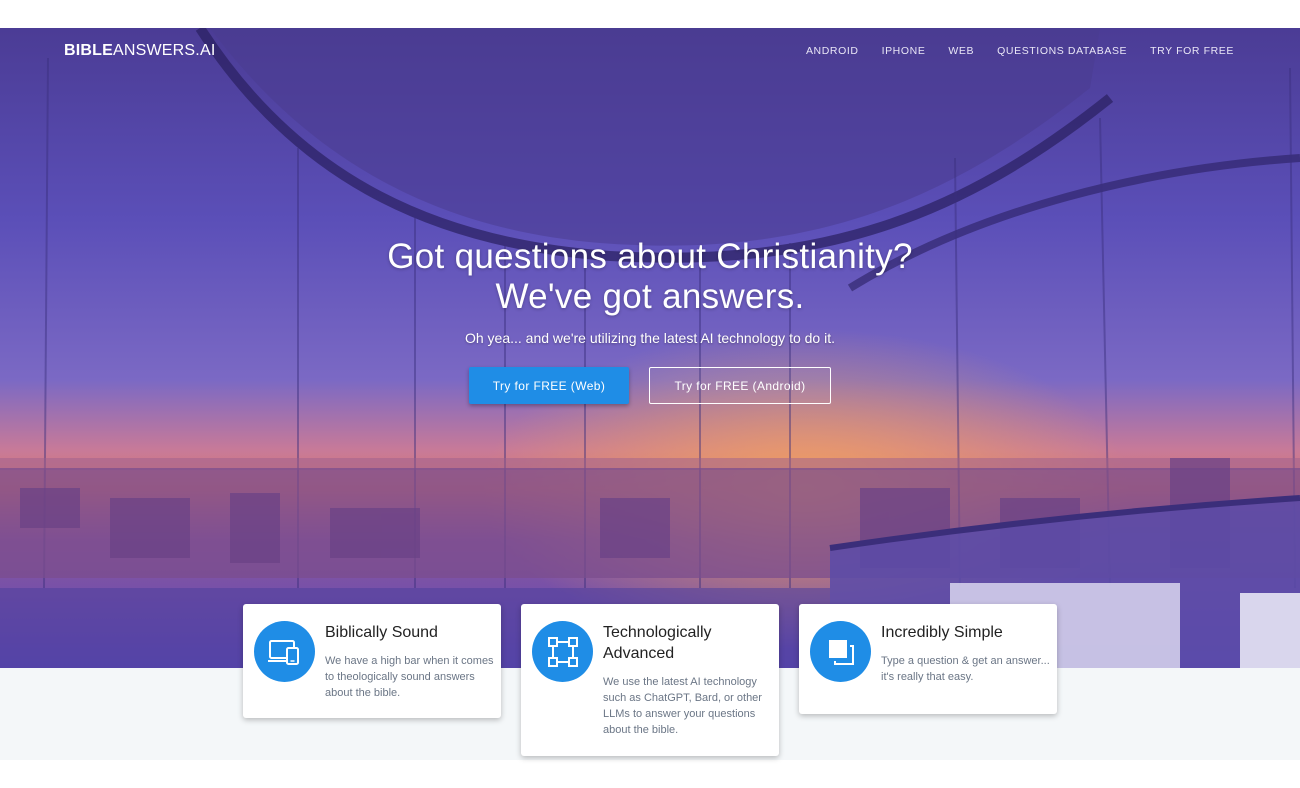  I want to click on monitor-phone-icon, so click(284, 651).